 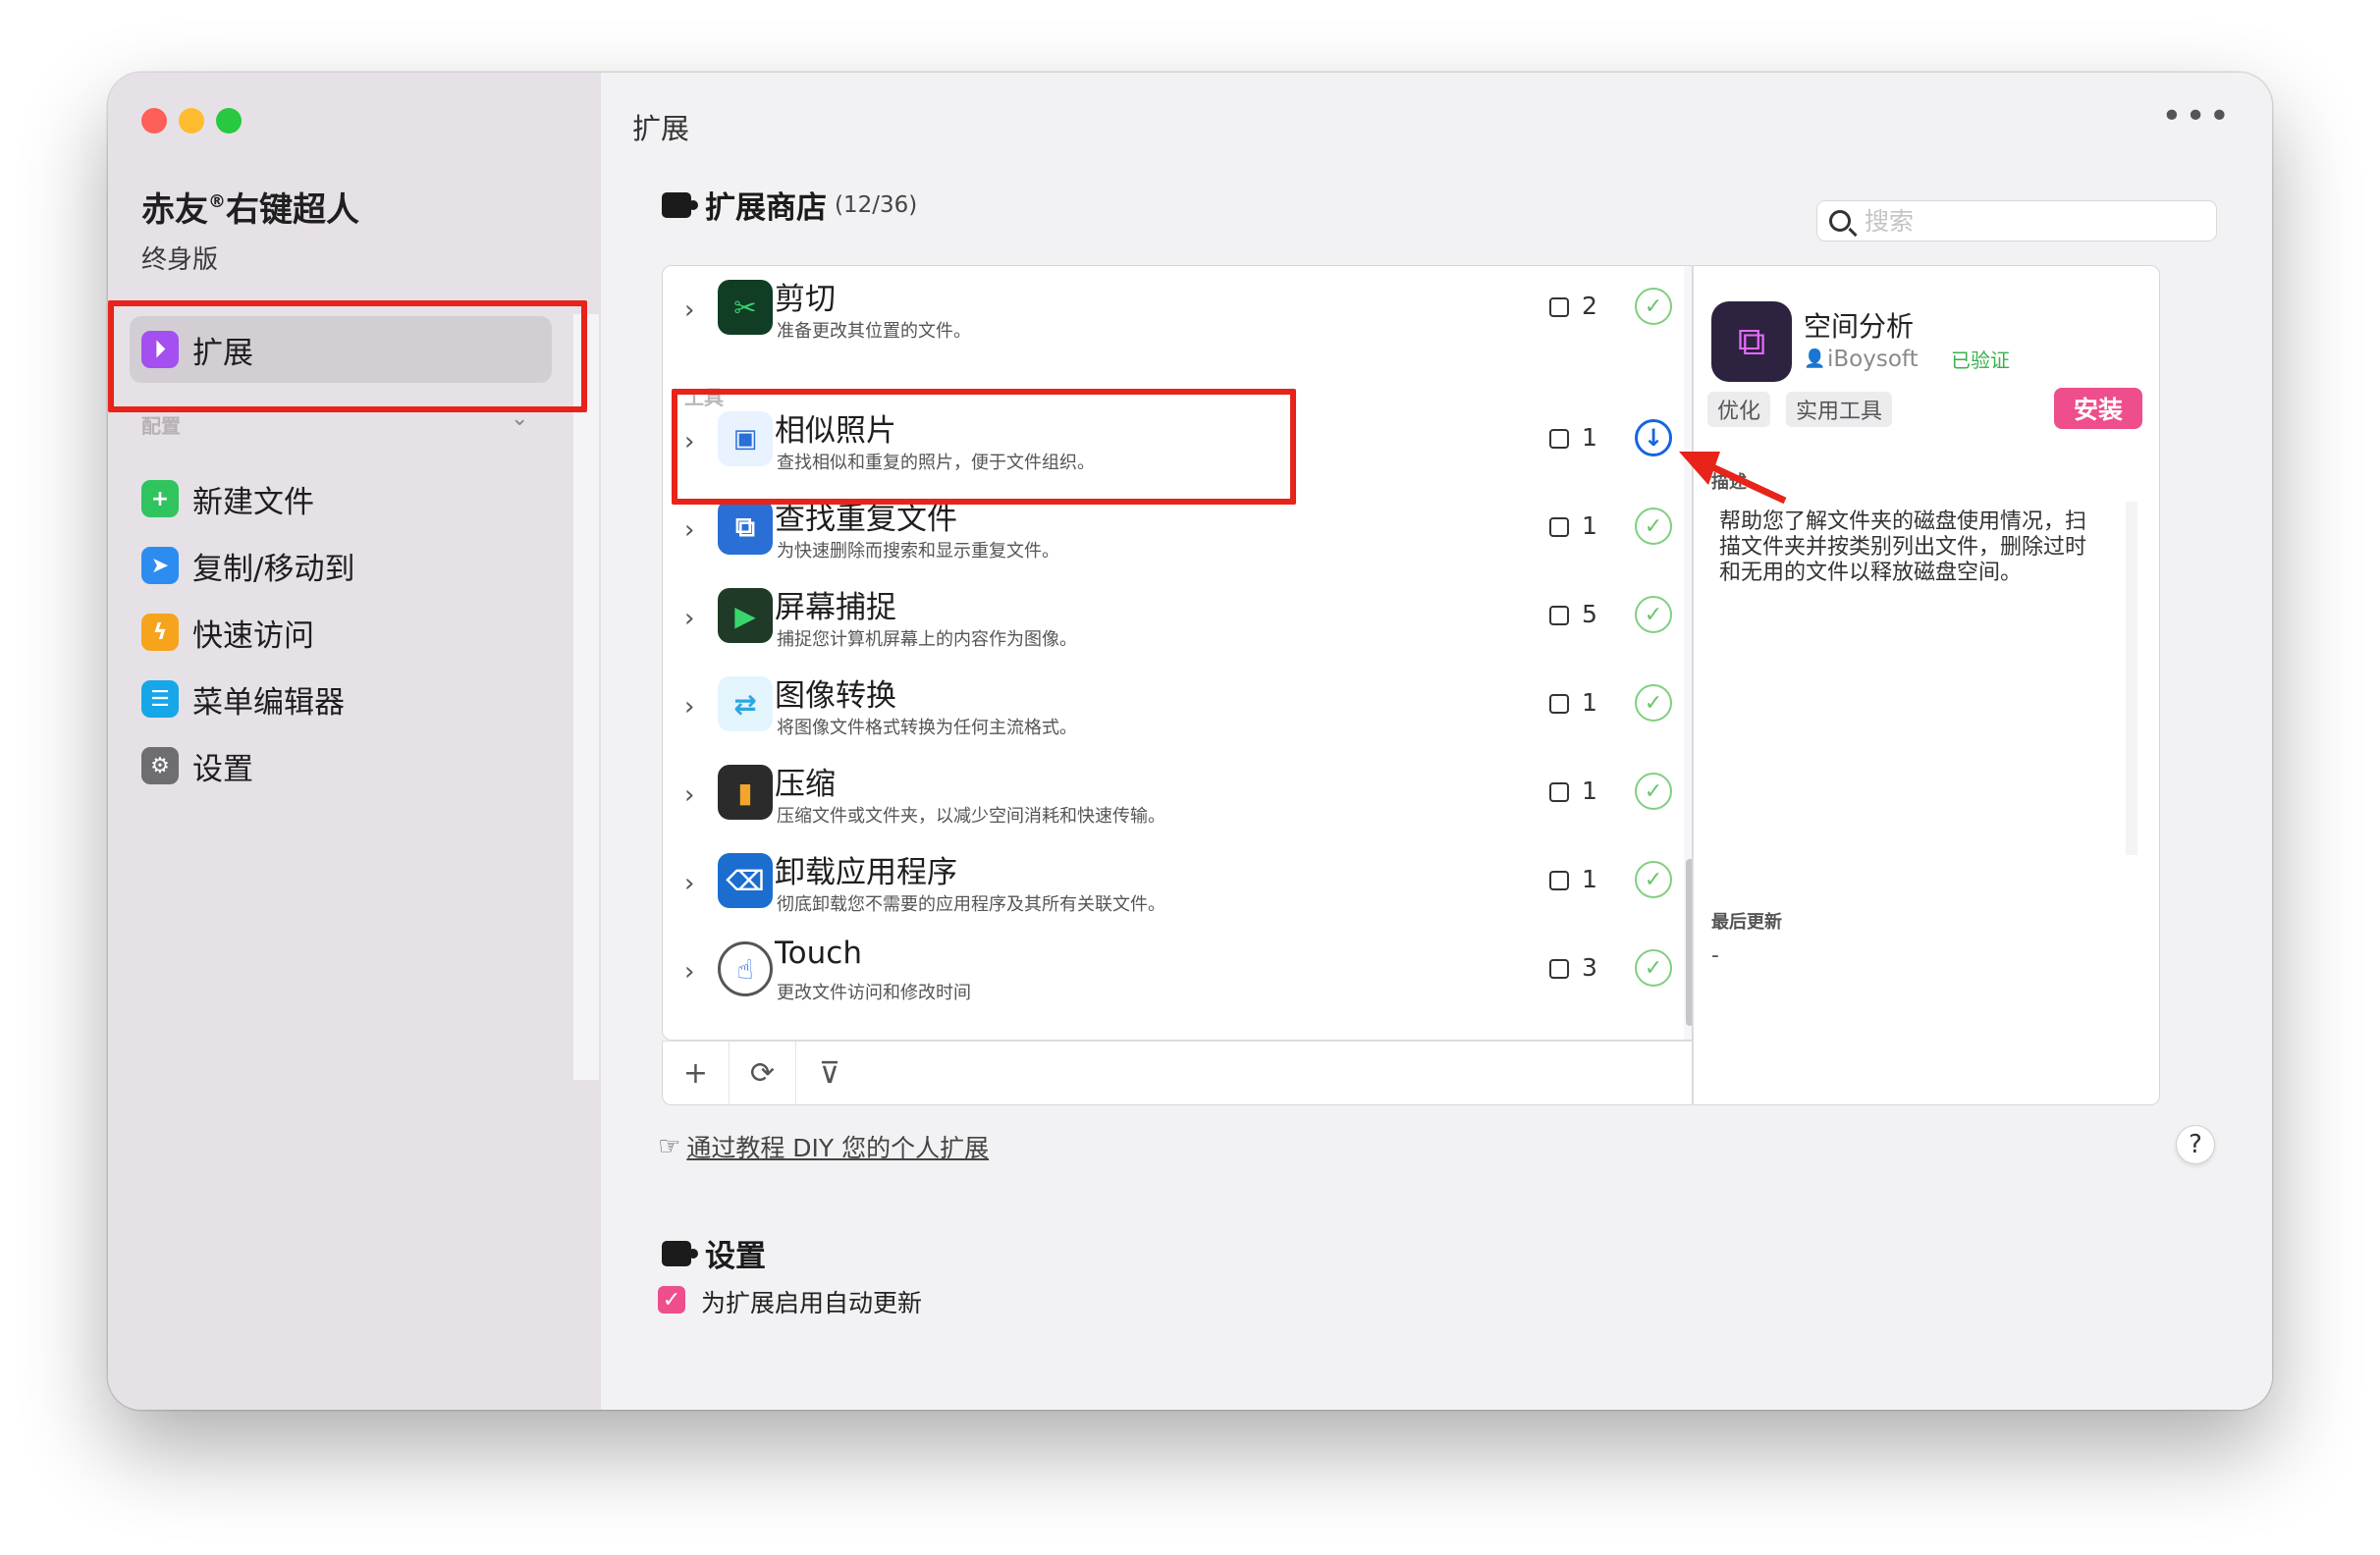 What do you see at coordinates (927, 640) in the screenshot?
I see `extension-description: 捕捉您计算机屏幕上的内容作为图像。` at bounding box center [927, 640].